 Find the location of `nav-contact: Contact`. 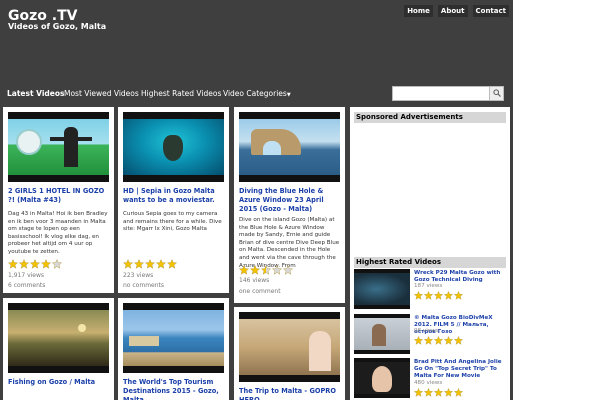

nav-contact: Contact is located at coordinates (490, 11).